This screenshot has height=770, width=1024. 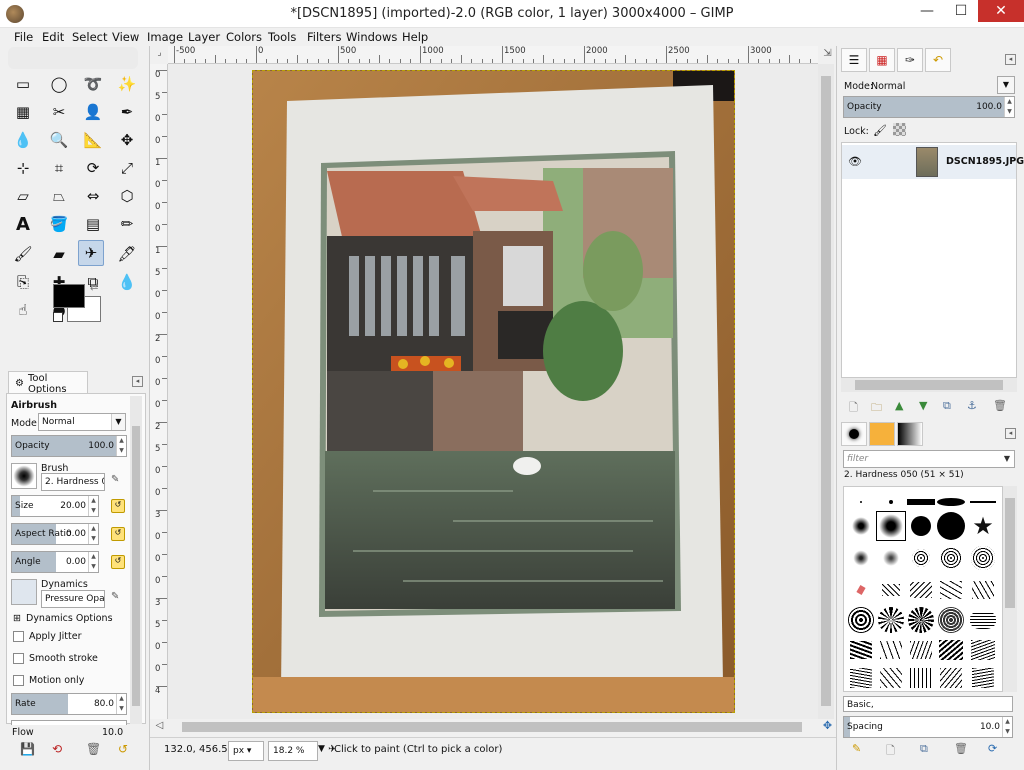 What do you see at coordinates (59, 224) in the screenshot?
I see `bucket-fill-icon: 🪣` at bounding box center [59, 224].